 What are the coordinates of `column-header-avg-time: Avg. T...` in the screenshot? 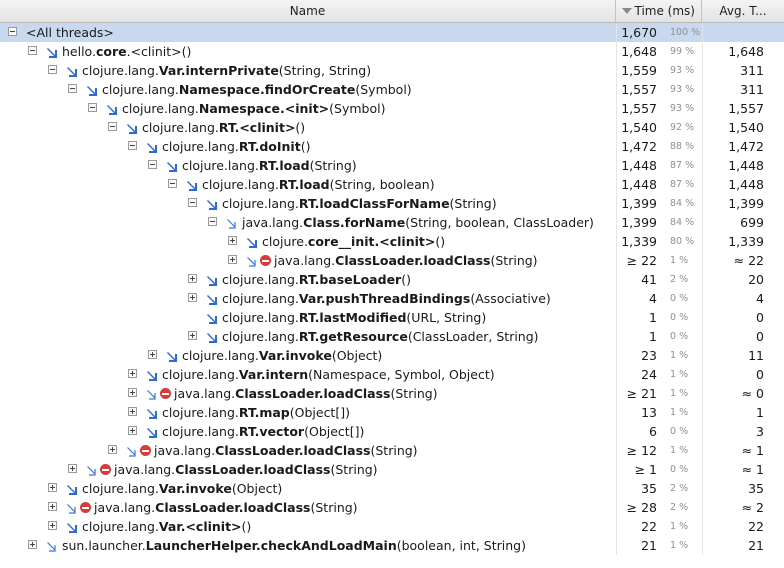 It's located at (743, 11).